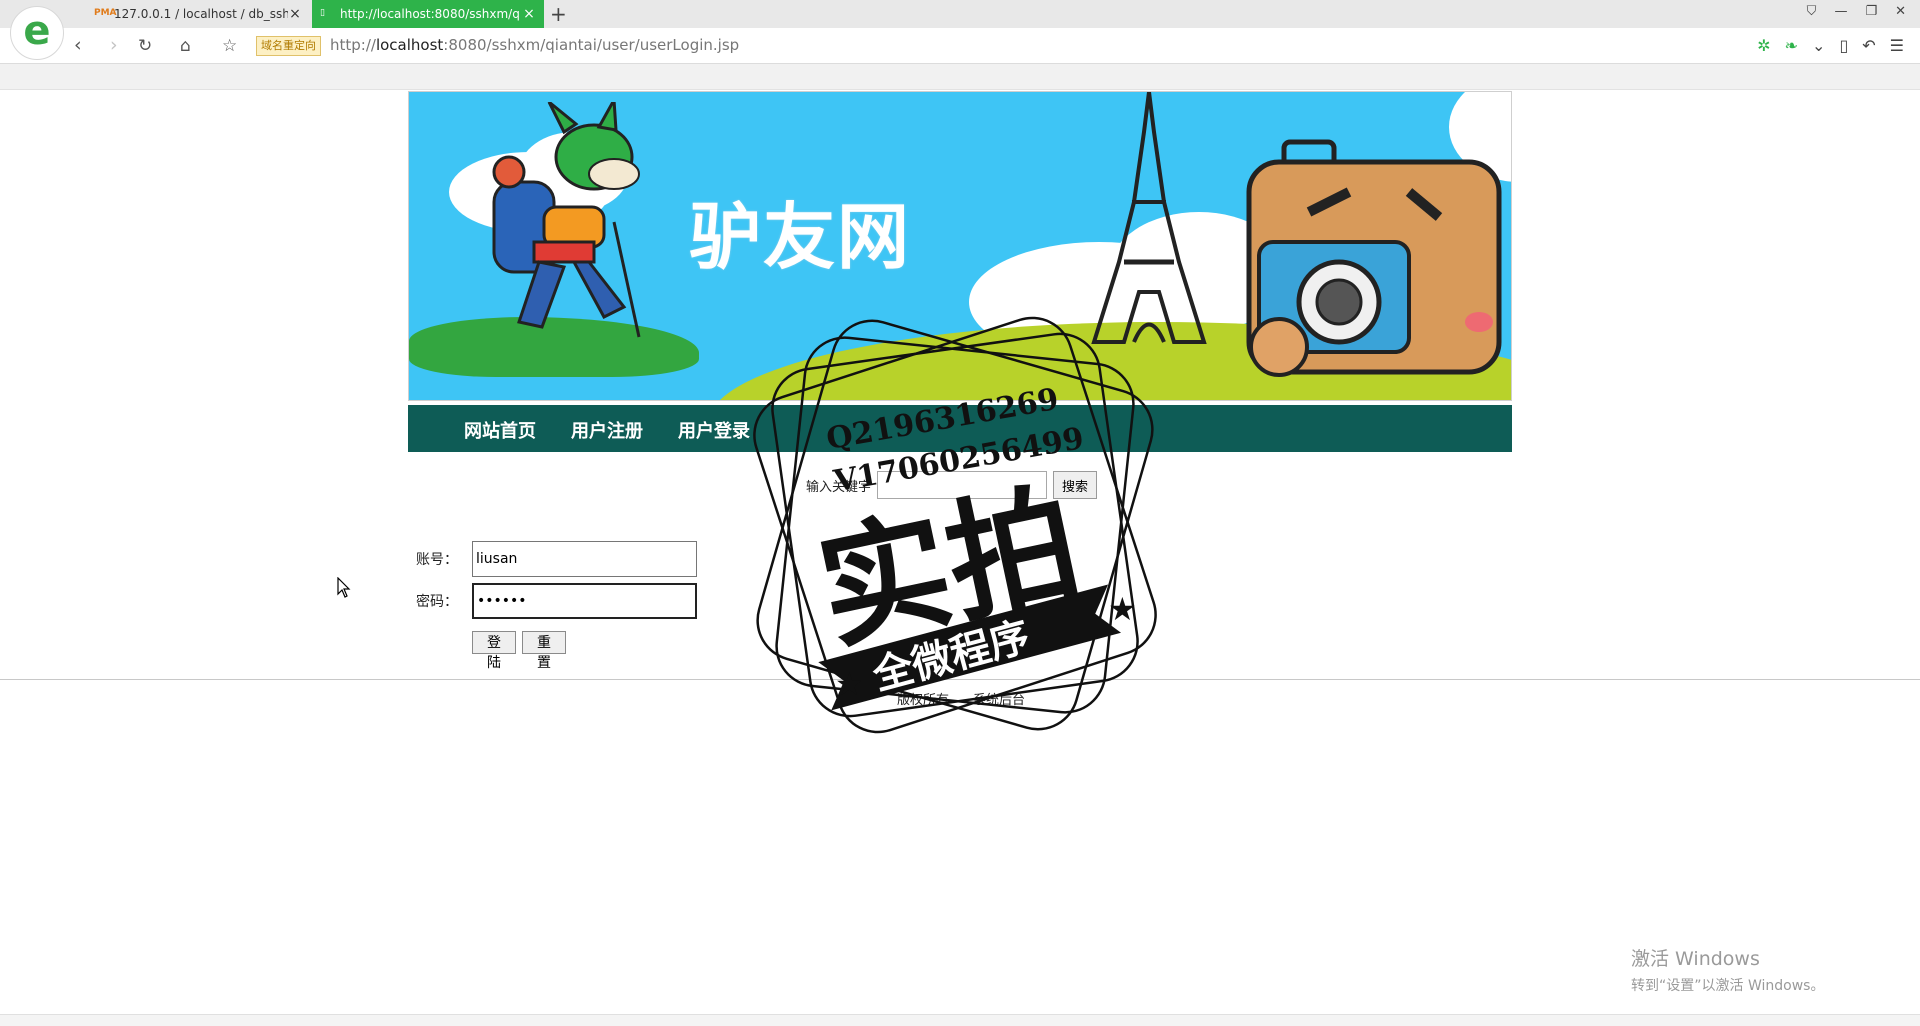 The width and height of the screenshot is (1920, 1026). What do you see at coordinates (1149, 218) in the screenshot?
I see `eiffel-tower-icon` at bounding box center [1149, 218].